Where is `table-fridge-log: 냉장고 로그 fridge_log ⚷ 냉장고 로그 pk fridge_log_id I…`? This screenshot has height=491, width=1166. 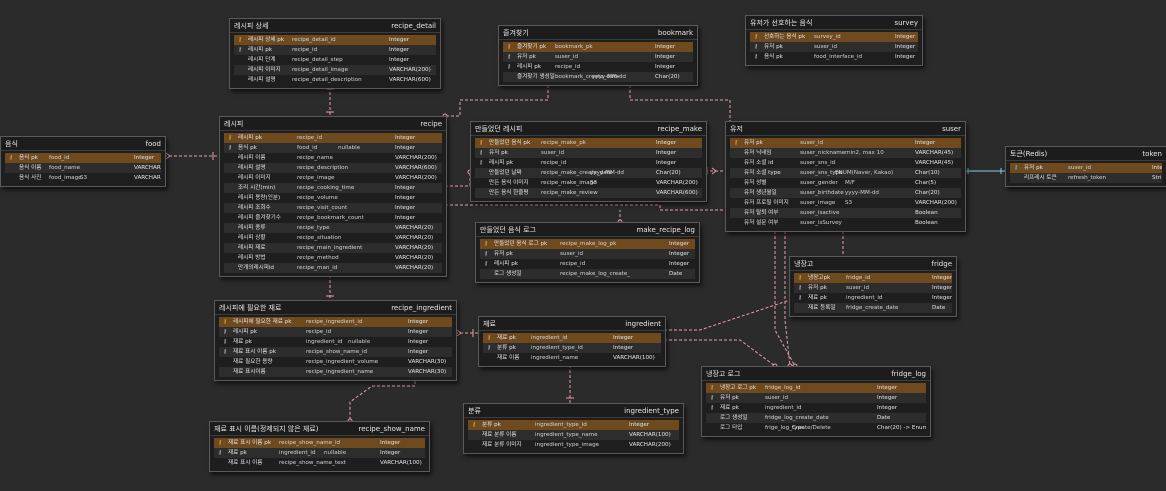 table-fridge-log: 냉장고 로그 fridge_log ⚷ 냉장고 로그 pk fridge_log_id I… is located at coordinates (816, 401).